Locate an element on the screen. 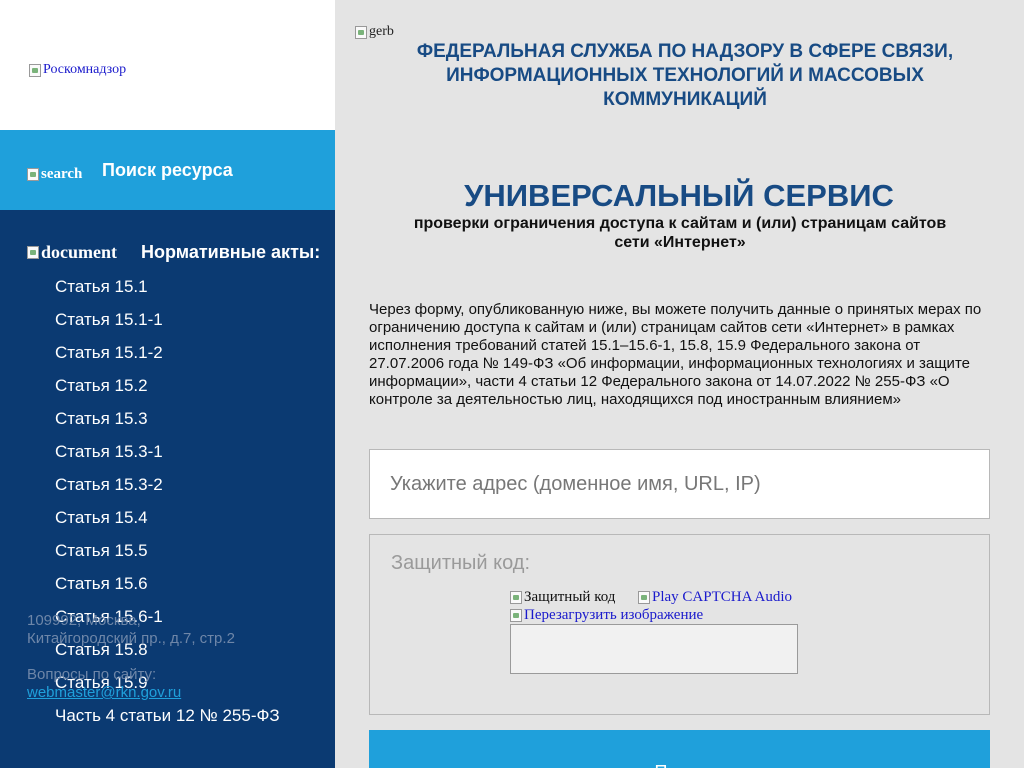 The image size is (1024, 768). nav-item-article-15-3-2: Статья 15.3-2 is located at coordinates (167, 491).